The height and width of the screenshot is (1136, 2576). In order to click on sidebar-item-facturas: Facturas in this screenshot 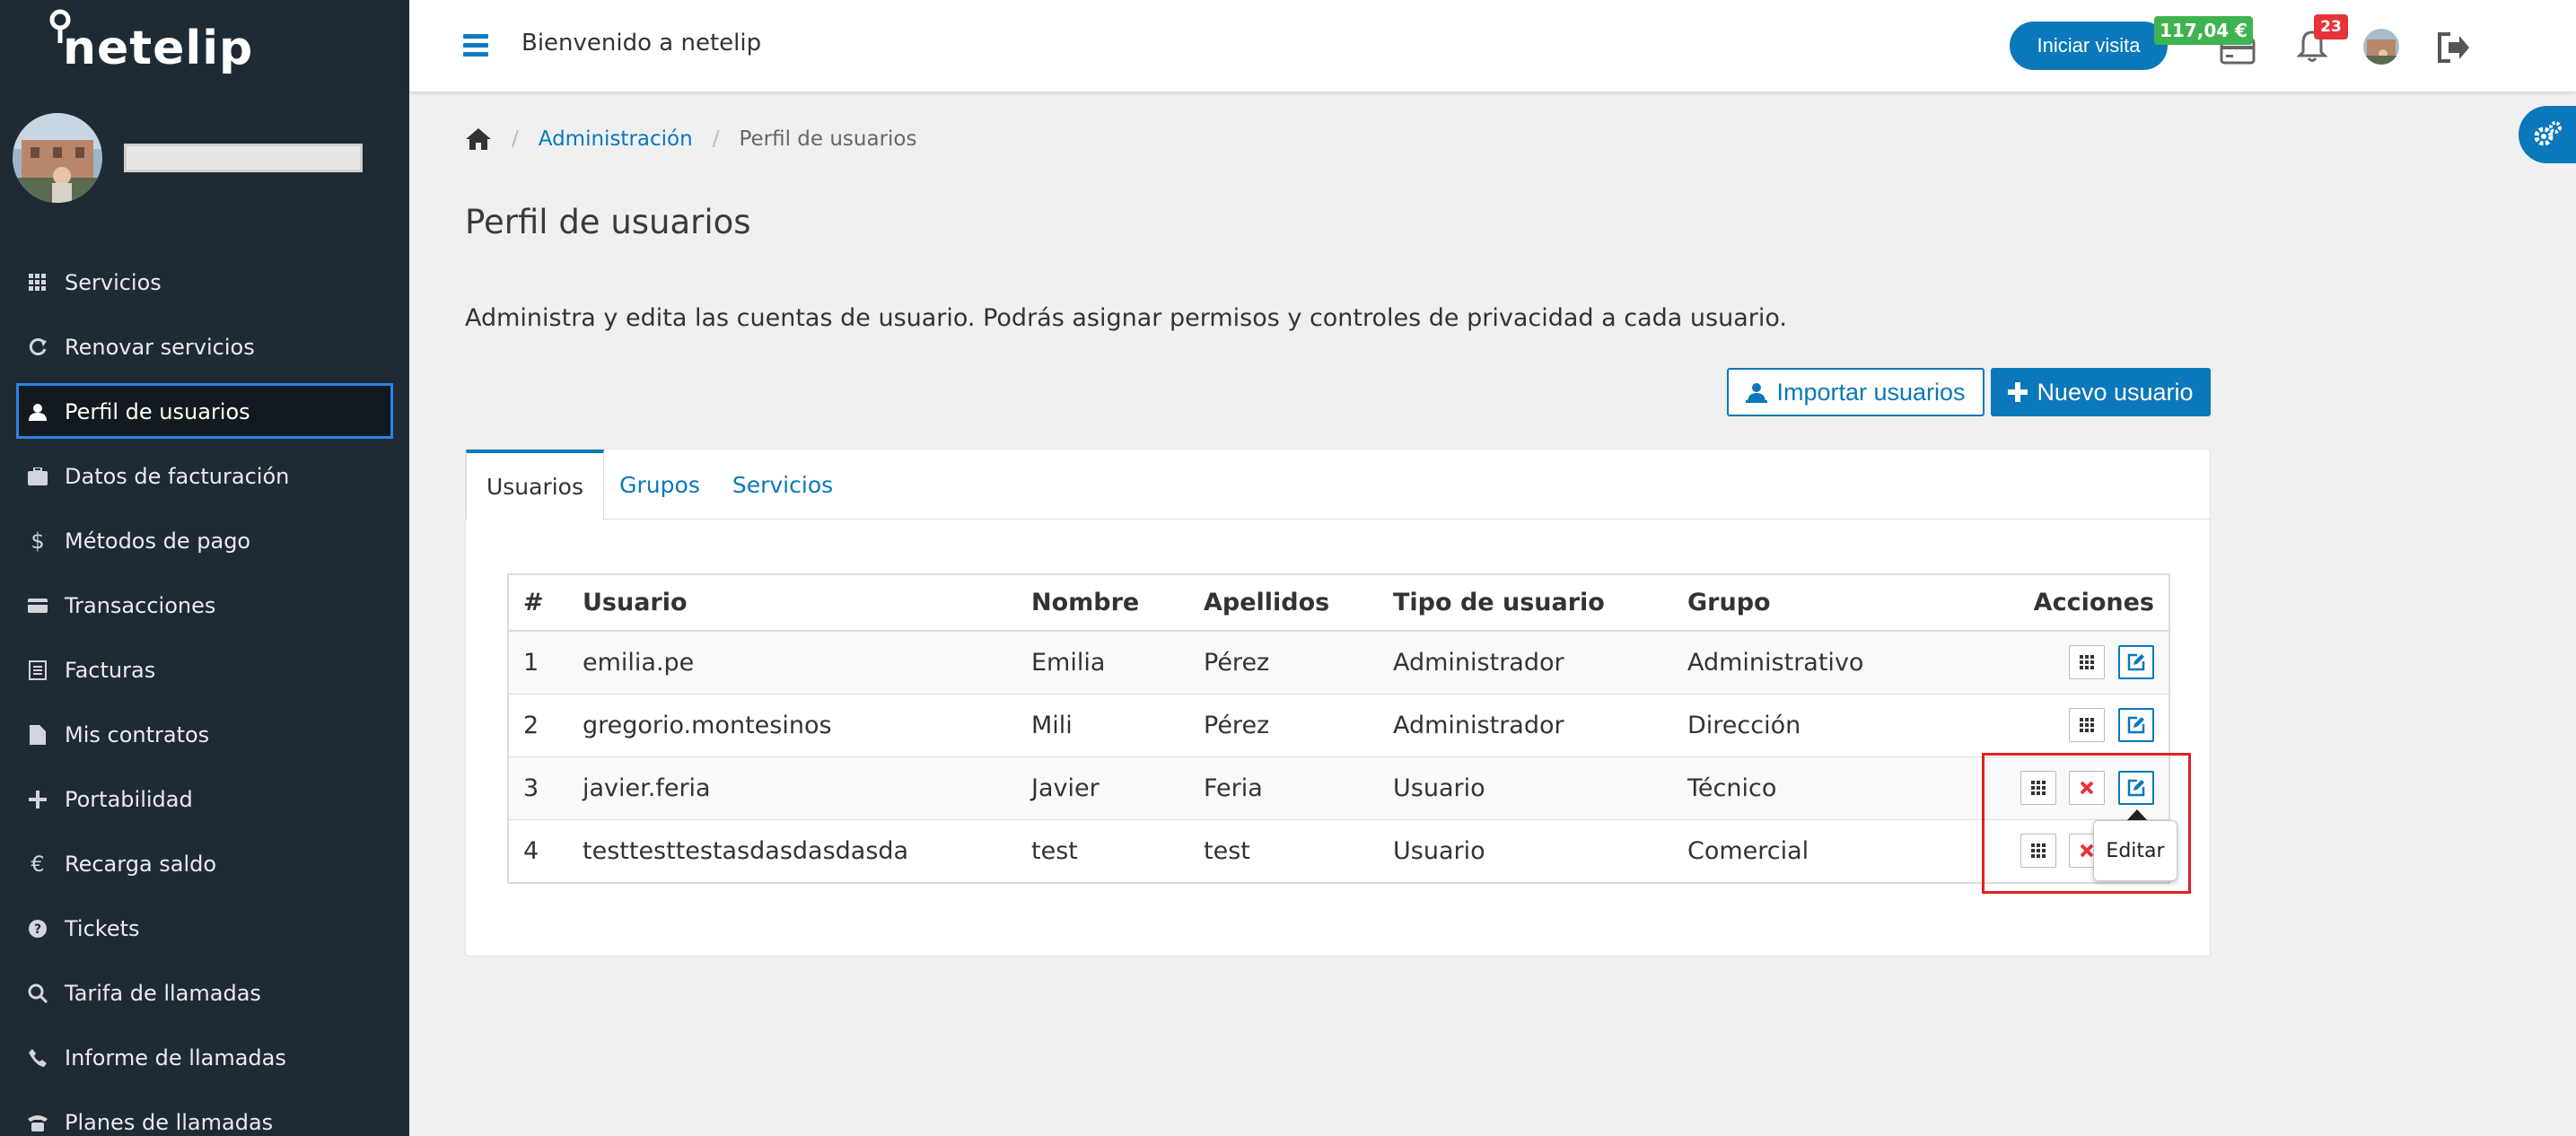, I will do `click(204, 670)`.